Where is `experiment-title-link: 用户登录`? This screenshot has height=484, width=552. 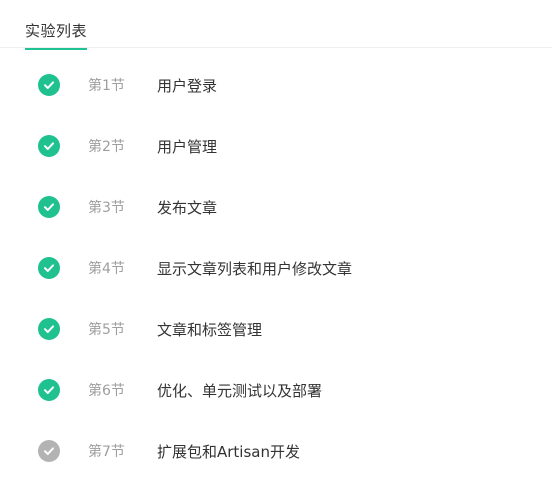 experiment-title-link: 用户登录 is located at coordinates (187, 85).